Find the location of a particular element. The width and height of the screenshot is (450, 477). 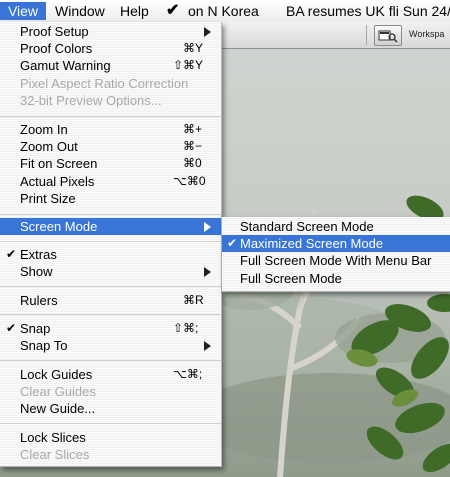

menu-item-label: Lock Slices is located at coordinates (53, 437).